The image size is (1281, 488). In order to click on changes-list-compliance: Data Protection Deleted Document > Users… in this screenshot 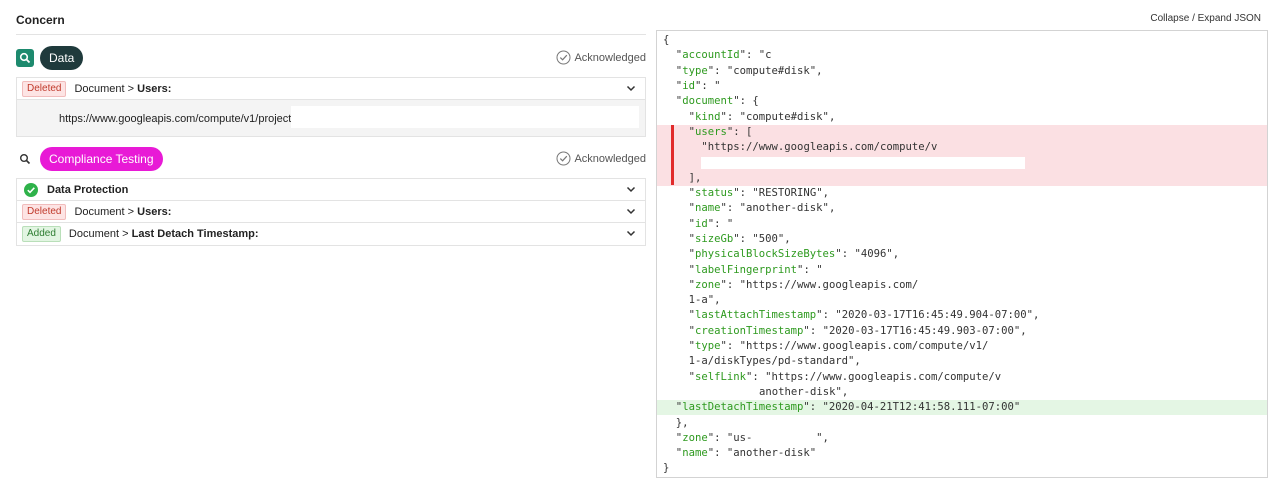, I will do `click(331, 212)`.